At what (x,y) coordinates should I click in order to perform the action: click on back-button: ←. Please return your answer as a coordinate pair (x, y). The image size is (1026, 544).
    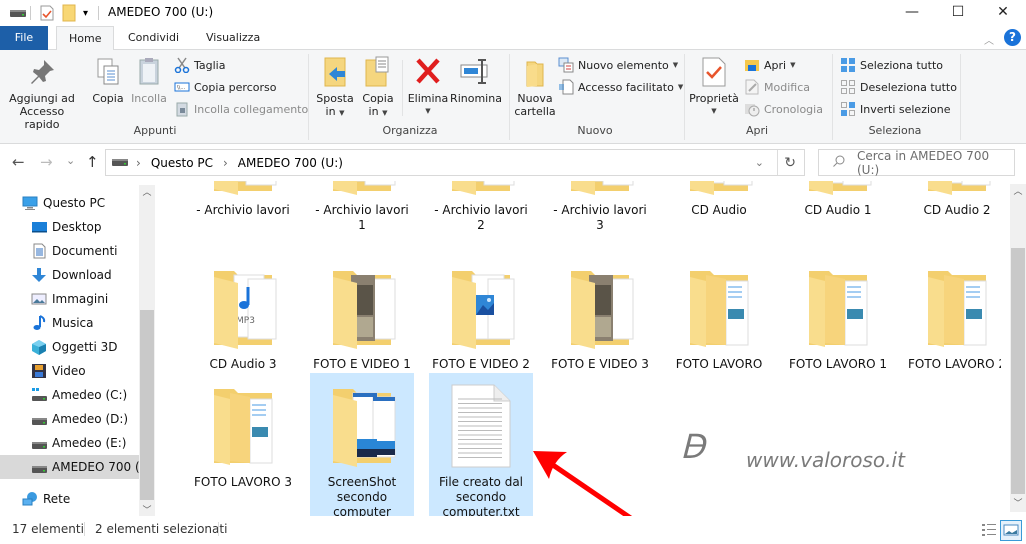
    Looking at the image, I should click on (18, 162).